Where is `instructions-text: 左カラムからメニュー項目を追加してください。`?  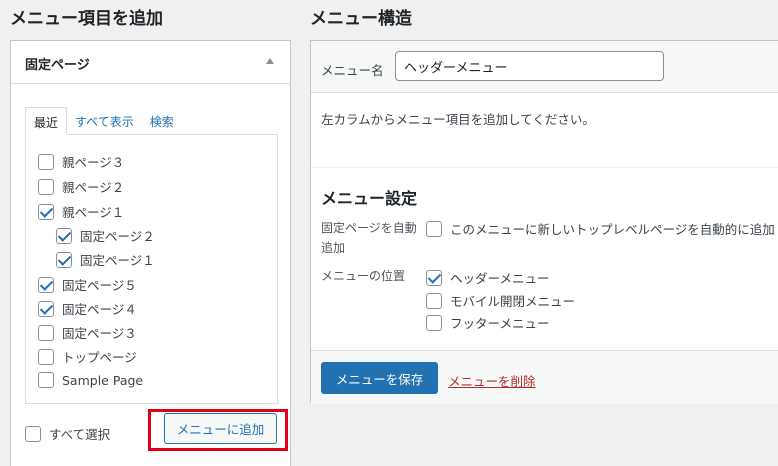 instructions-text: 左カラムからメニュー項目を追加してください。 is located at coordinates (458, 119).